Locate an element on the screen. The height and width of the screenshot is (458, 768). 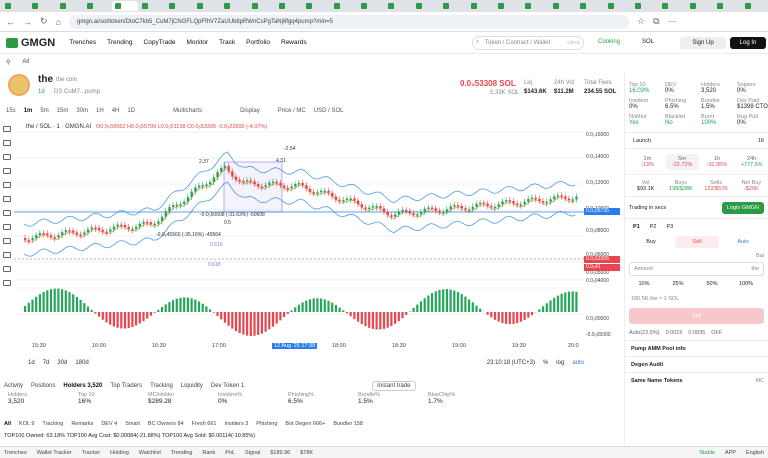
filter-icon: ⚲ is located at coordinates (8, 62).